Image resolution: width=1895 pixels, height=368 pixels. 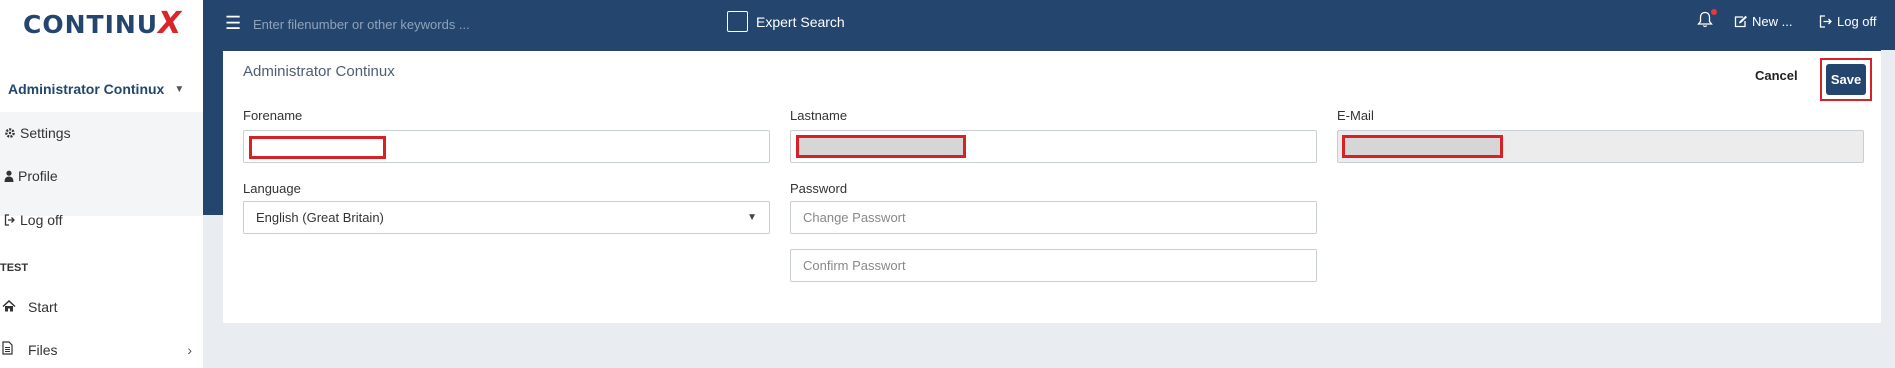 What do you see at coordinates (15, 307) in the screenshot?
I see `home-icon` at bounding box center [15, 307].